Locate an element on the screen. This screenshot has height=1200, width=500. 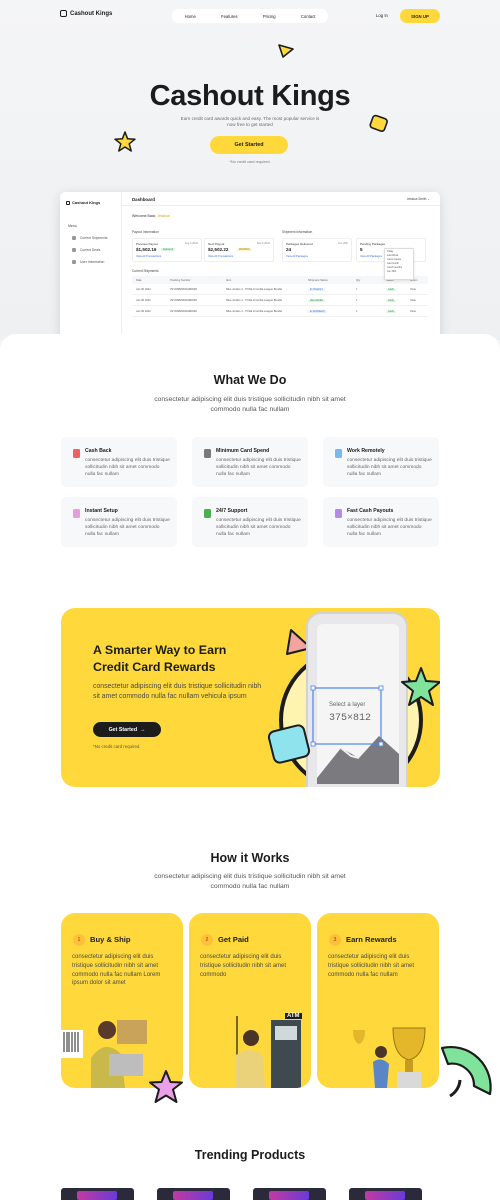
card-label: Pending Packages is located at coordinates (373, 244).